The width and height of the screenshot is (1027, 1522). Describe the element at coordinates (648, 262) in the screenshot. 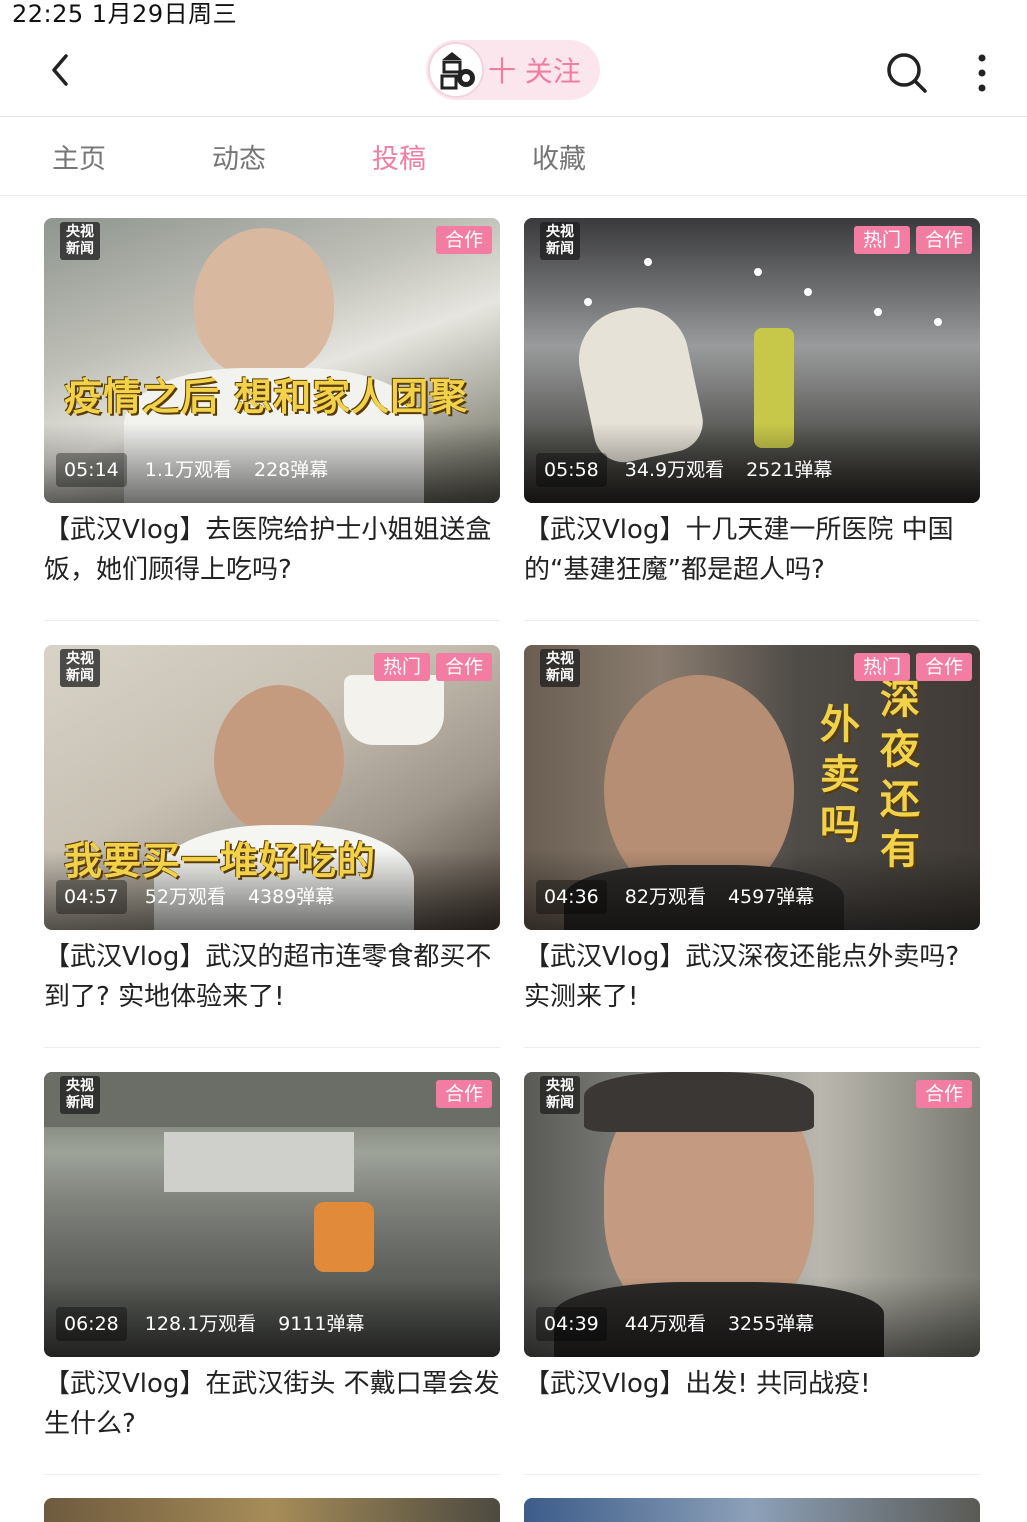

I see `ceiling-lights` at that location.